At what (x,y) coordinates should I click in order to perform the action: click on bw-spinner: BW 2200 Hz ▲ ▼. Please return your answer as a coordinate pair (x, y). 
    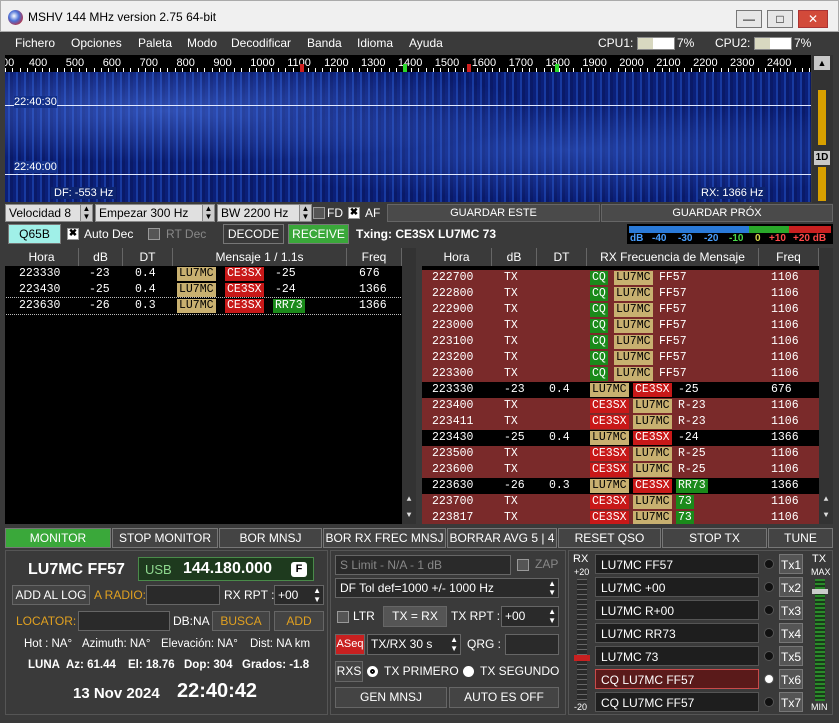
    Looking at the image, I should click on (264, 213).